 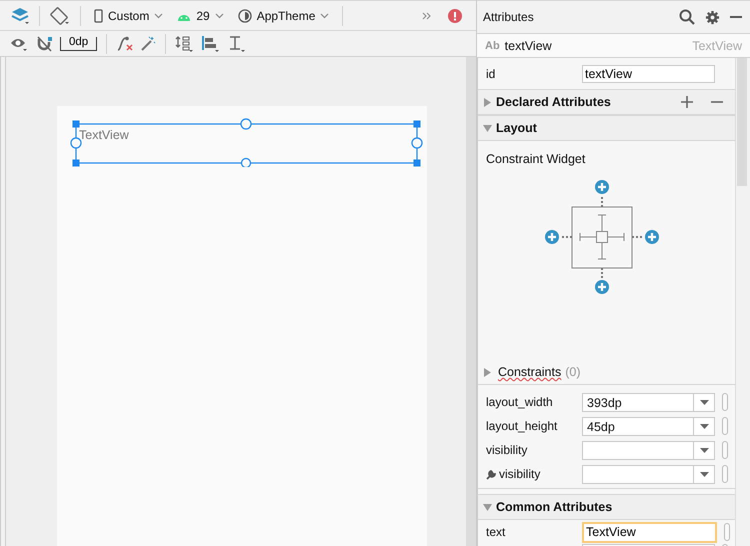 I want to click on default-margin-button: 0dp, so click(x=79, y=43).